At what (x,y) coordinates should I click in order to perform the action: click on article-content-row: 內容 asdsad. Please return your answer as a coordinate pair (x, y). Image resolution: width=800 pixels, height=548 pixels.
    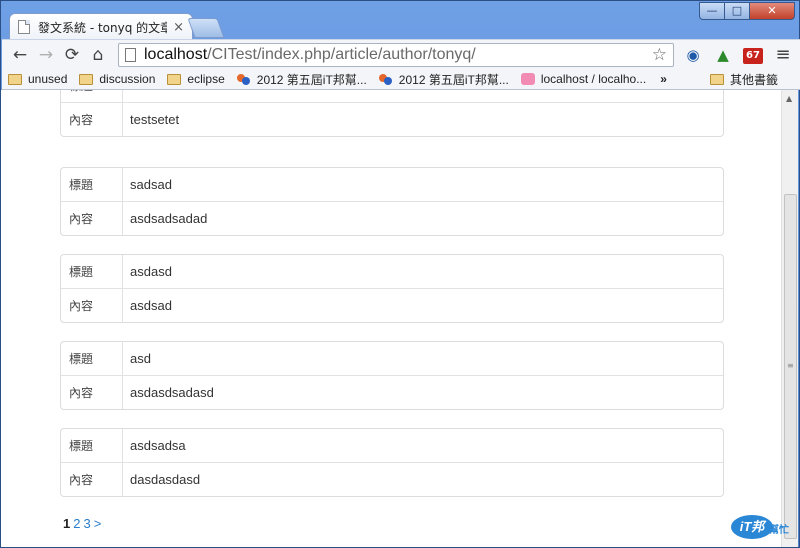
    Looking at the image, I should click on (392, 305).